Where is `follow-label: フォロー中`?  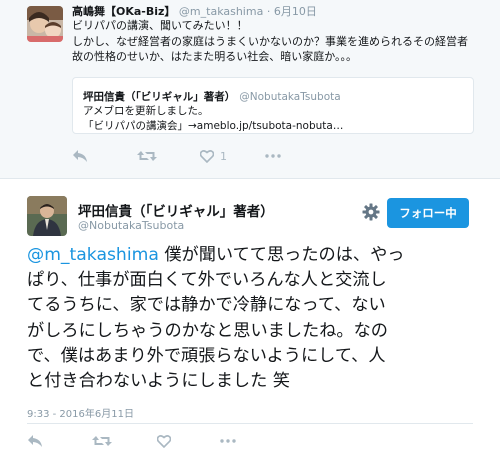
follow-label: フォロー中 is located at coordinates (428, 213).